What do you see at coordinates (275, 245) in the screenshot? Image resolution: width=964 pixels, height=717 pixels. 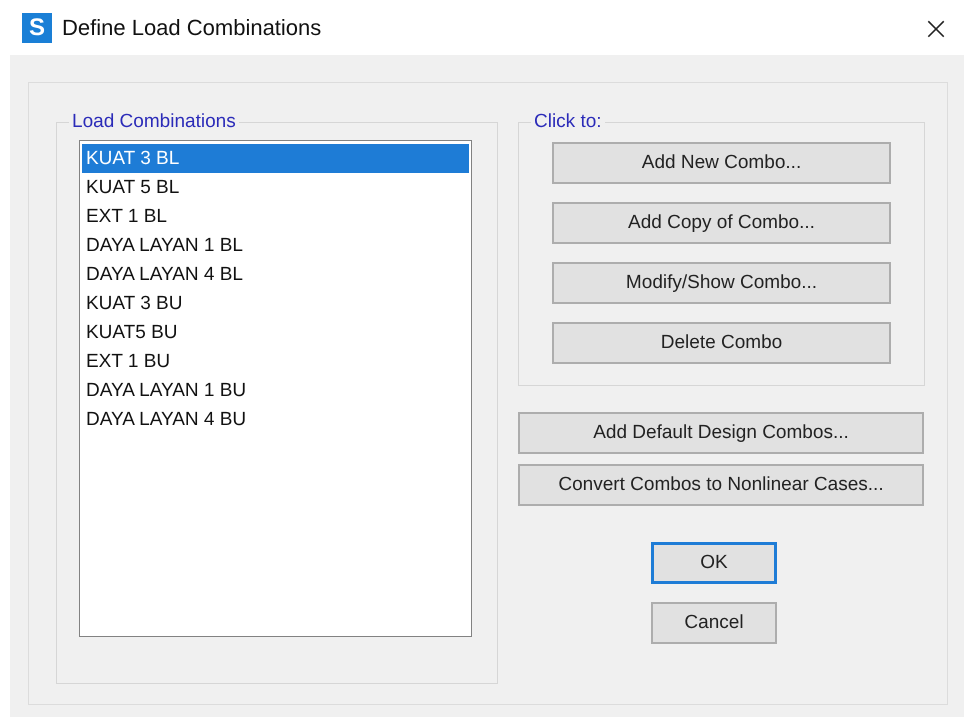 I see `list-item: DAYA LAYAN 1 BL` at bounding box center [275, 245].